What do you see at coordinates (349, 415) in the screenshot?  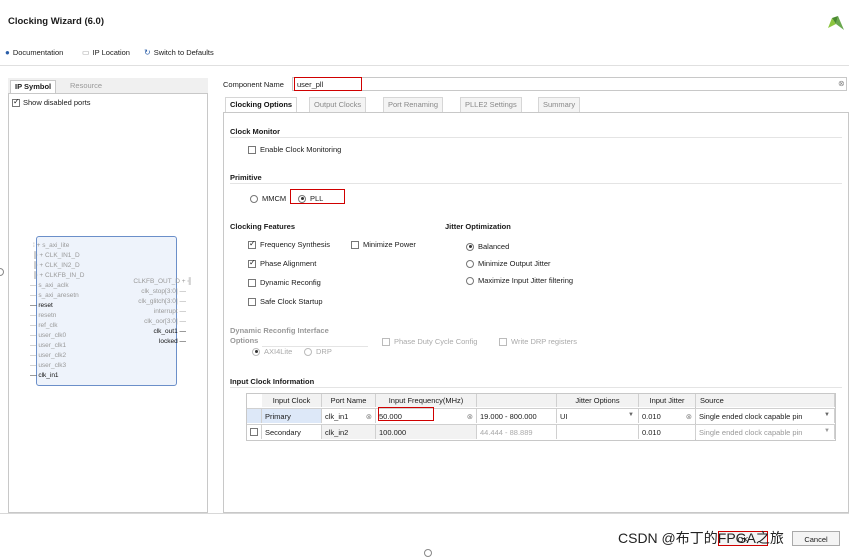 I see `primary-port-cell: clk_in1 ⊗` at bounding box center [349, 415].